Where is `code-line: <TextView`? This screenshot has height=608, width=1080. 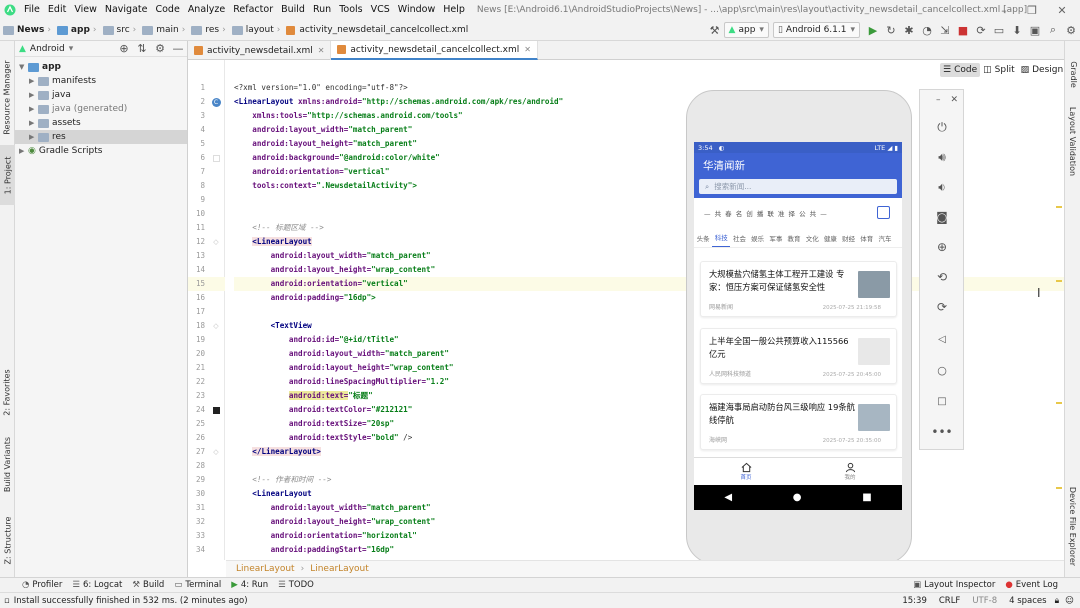
code-line: <TextView is located at coordinates (273, 326).